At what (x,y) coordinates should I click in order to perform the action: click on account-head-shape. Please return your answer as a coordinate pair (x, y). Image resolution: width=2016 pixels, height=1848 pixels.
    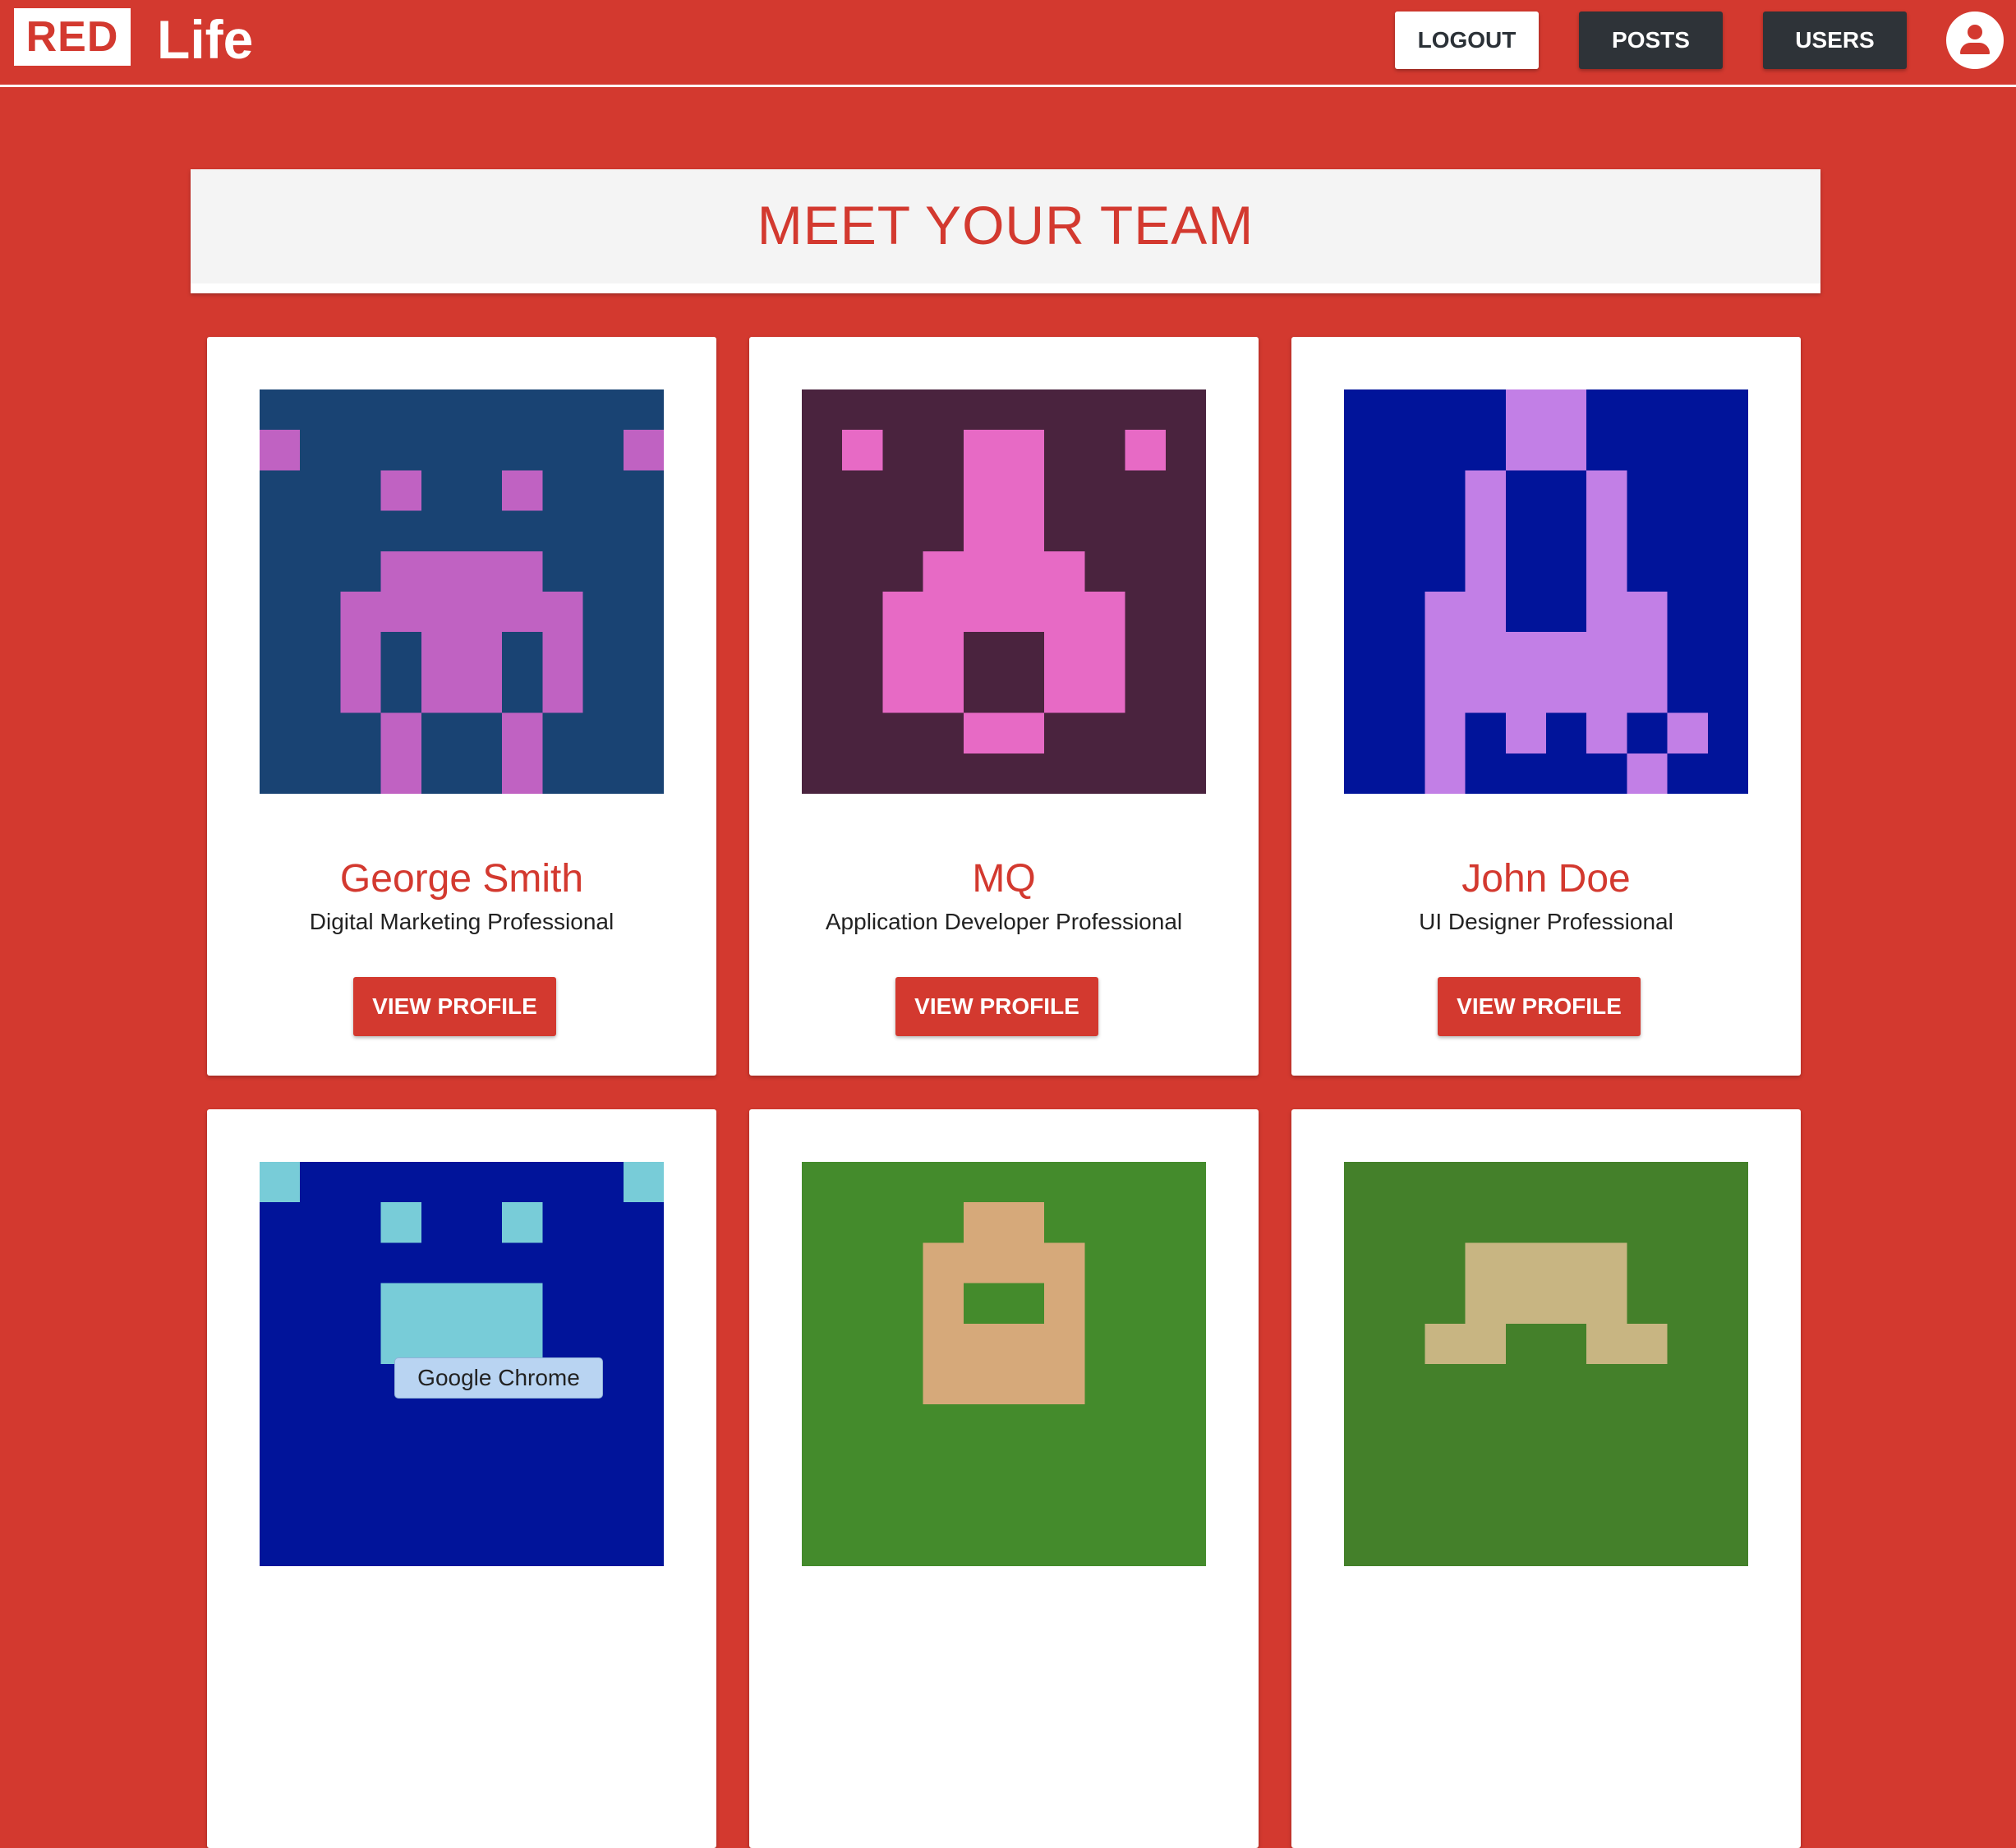
    Looking at the image, I should click on (1975, 32).